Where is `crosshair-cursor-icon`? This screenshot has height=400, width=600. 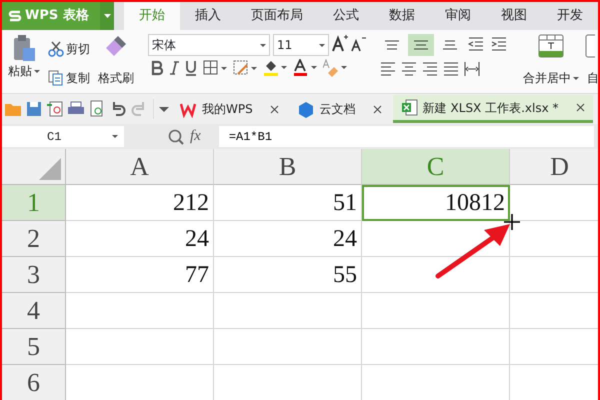 crosshair-cursor-icon is located at coordinates (512, 222).